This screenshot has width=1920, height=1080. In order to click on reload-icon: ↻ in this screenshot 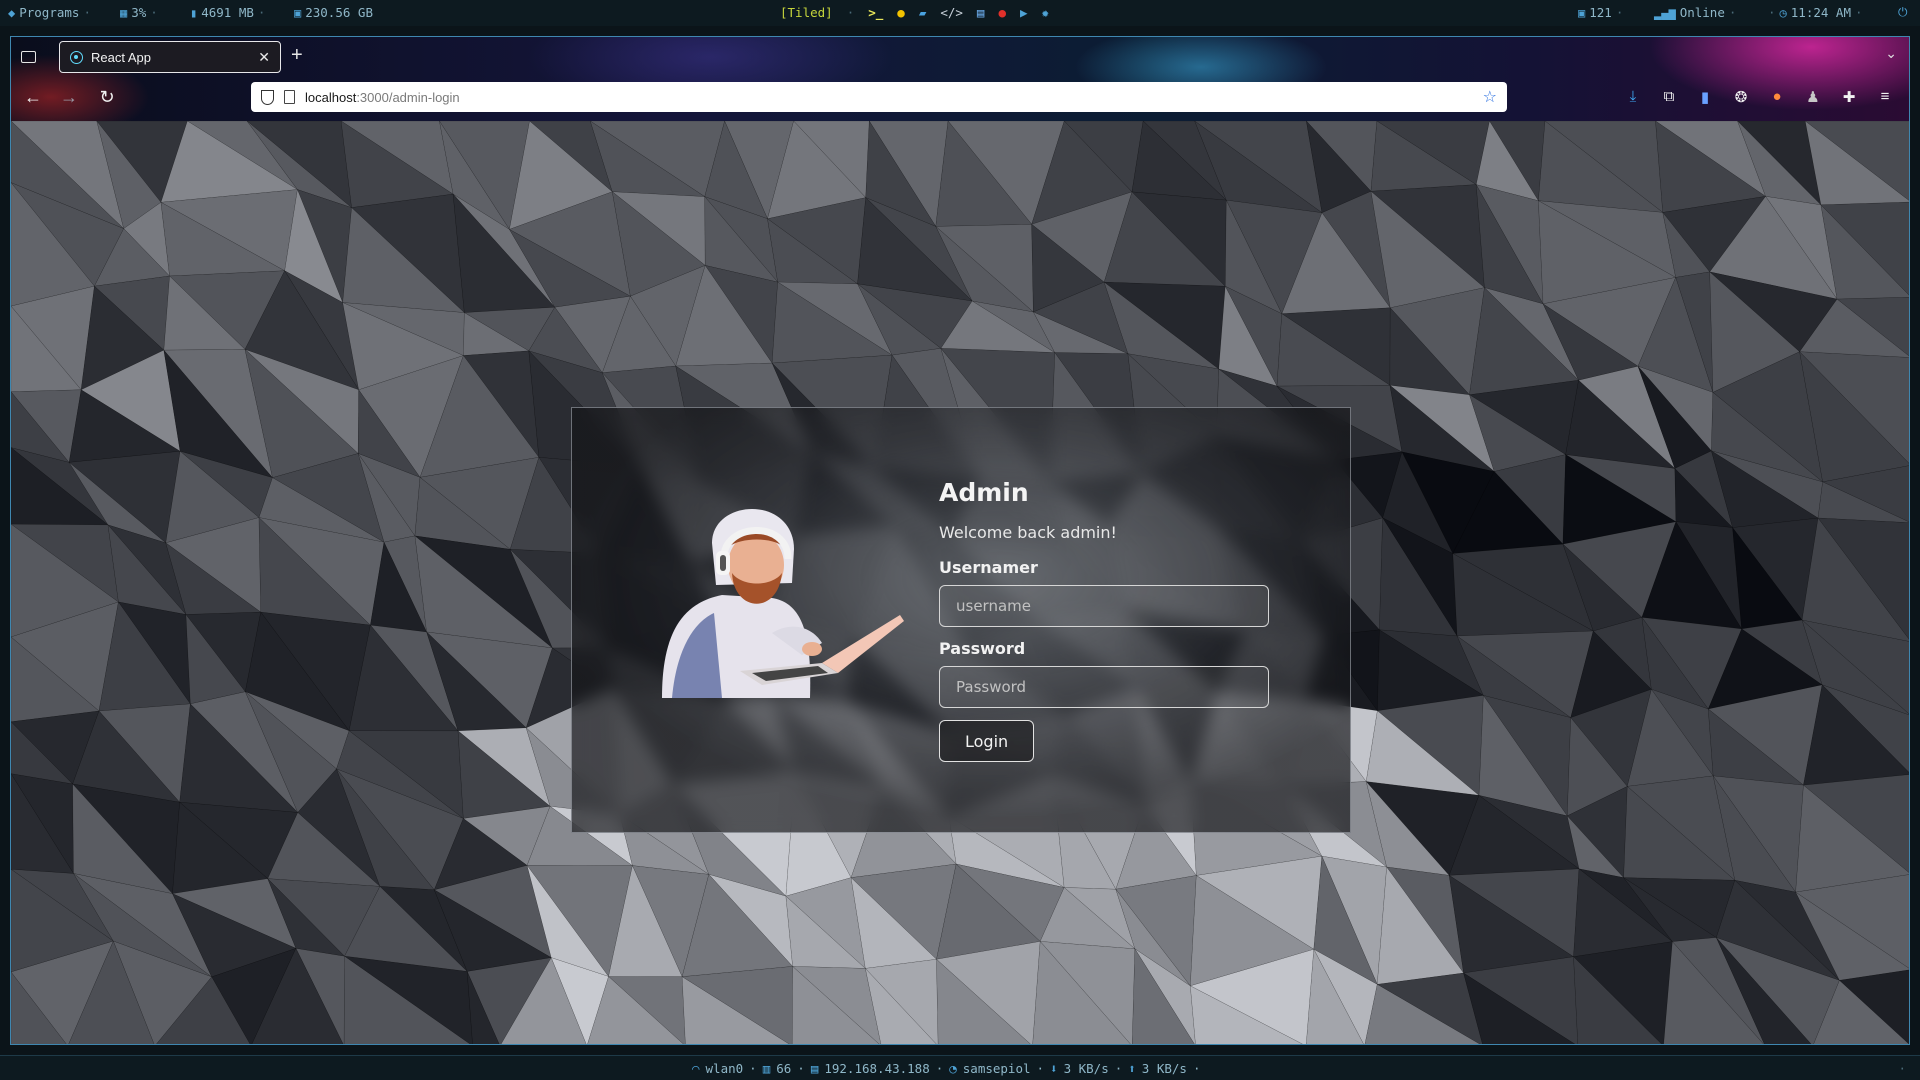, I will do `click(107, 97)`.